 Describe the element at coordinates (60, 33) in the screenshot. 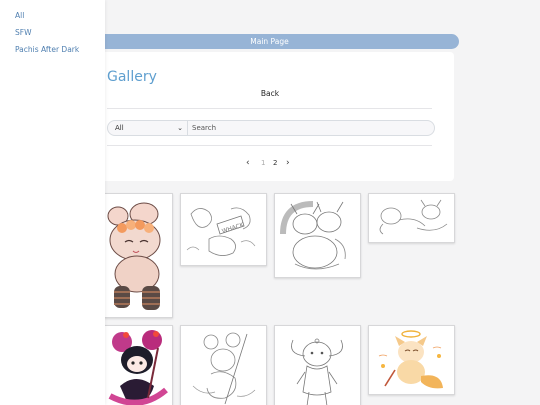

I see `sidebar-link-sfw: SFW` at that location.